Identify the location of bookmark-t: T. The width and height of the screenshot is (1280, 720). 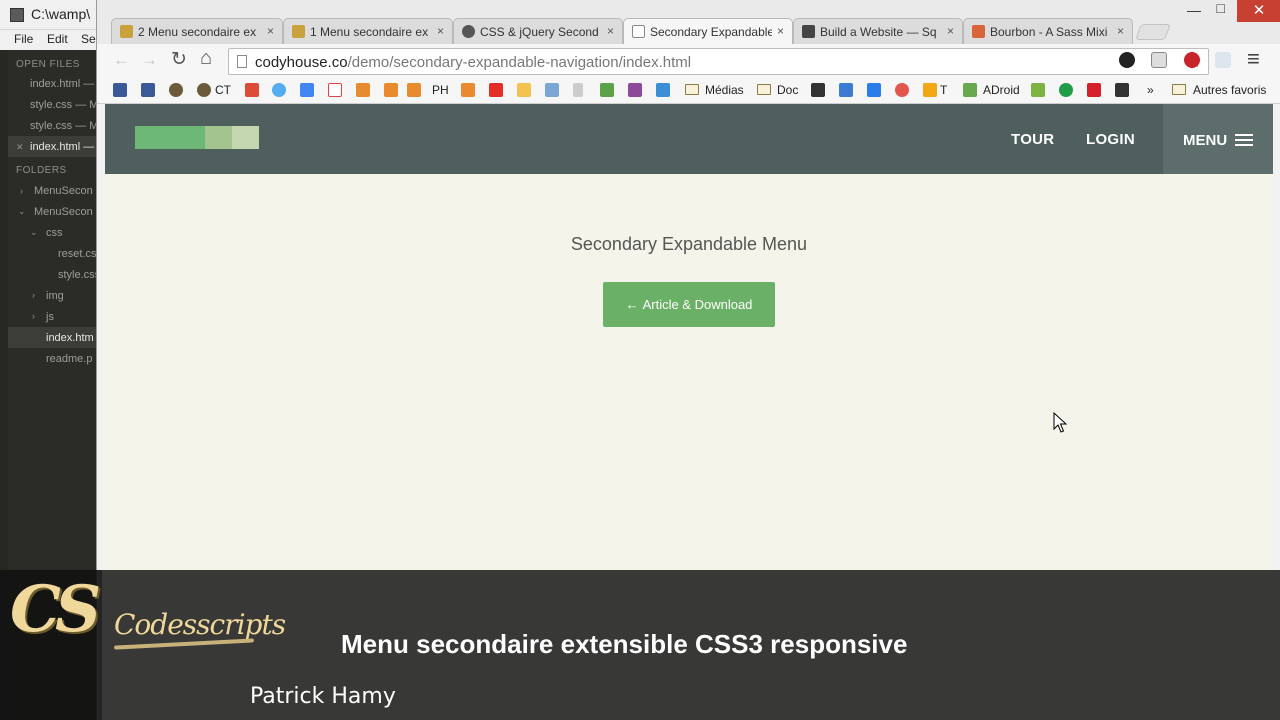
(943, 90).